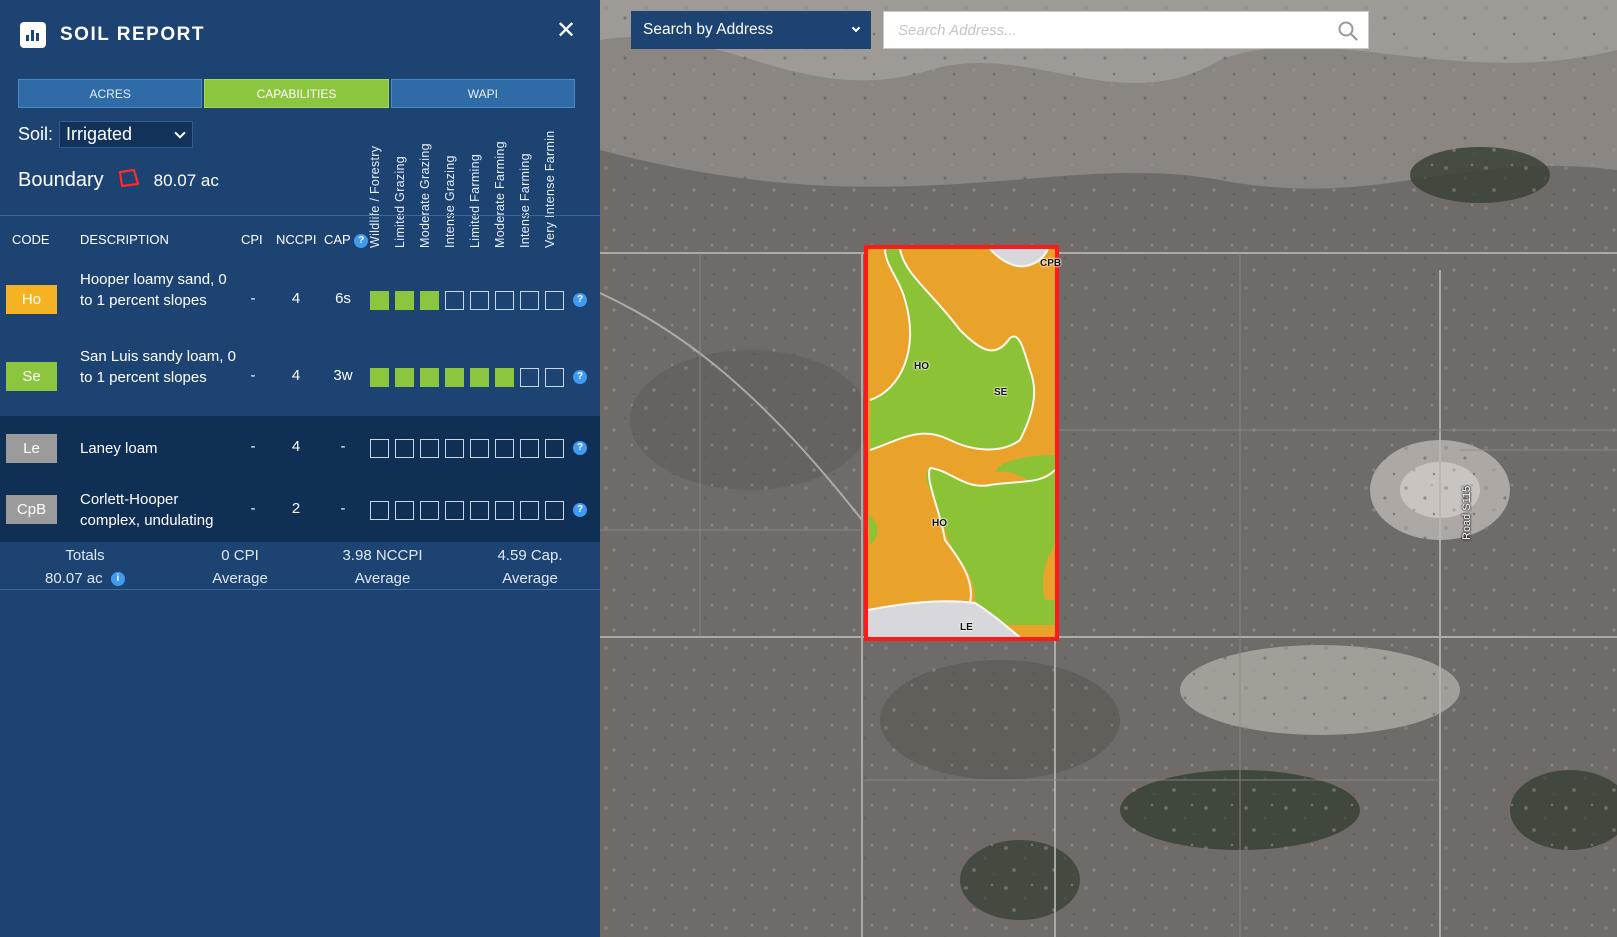  What do you see at coordinates (252, 239) in the screenshot?
I see `col-cpi: CPI` at bounding box center [252, 239].